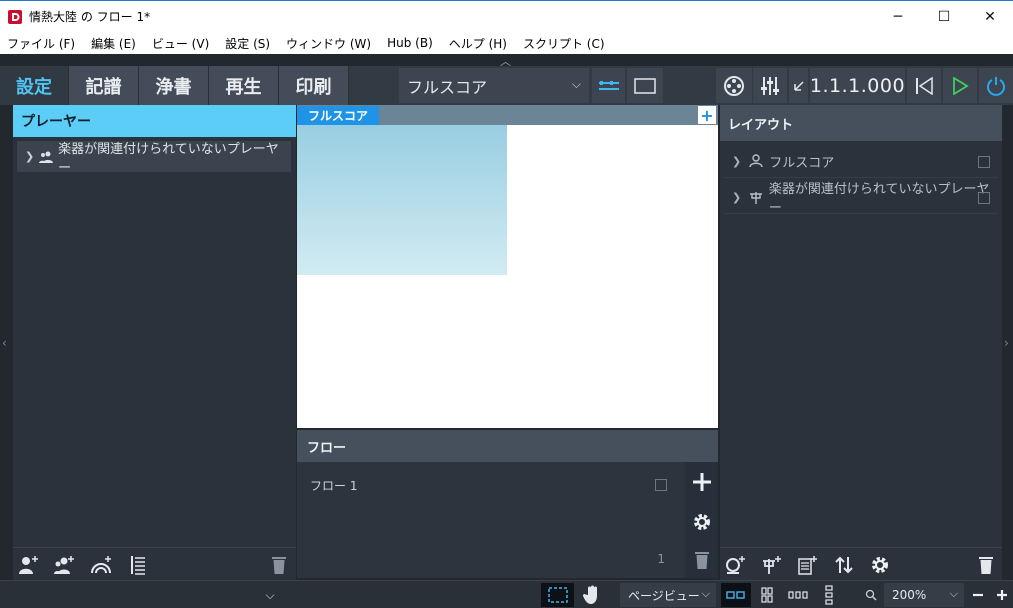  I want to click on zoom-in-button, so click(1002, 595).